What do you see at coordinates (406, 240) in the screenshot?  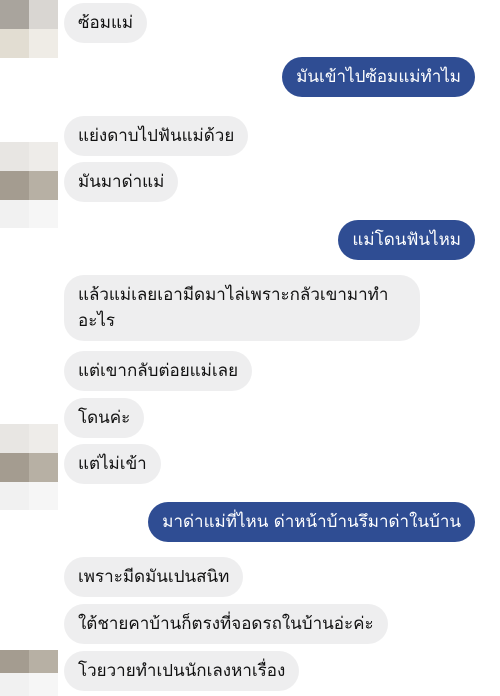 I see `message-outgoing: แม่โดนฟันไหม` at bounding box center [406, 240].